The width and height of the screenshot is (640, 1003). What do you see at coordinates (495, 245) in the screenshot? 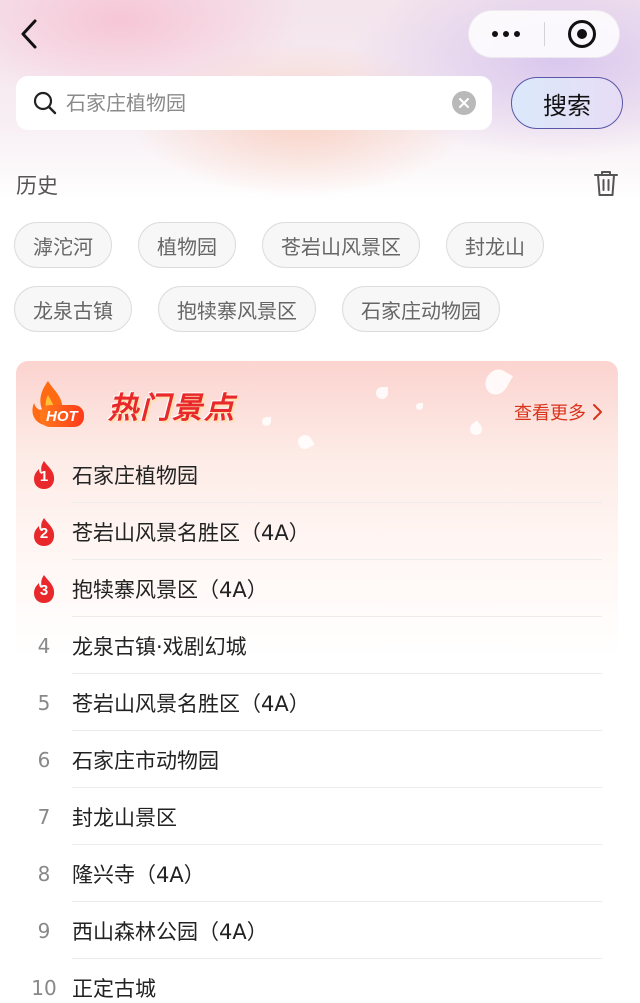
I see `history-chip: 封龙山` at bounding box center [495, 245].